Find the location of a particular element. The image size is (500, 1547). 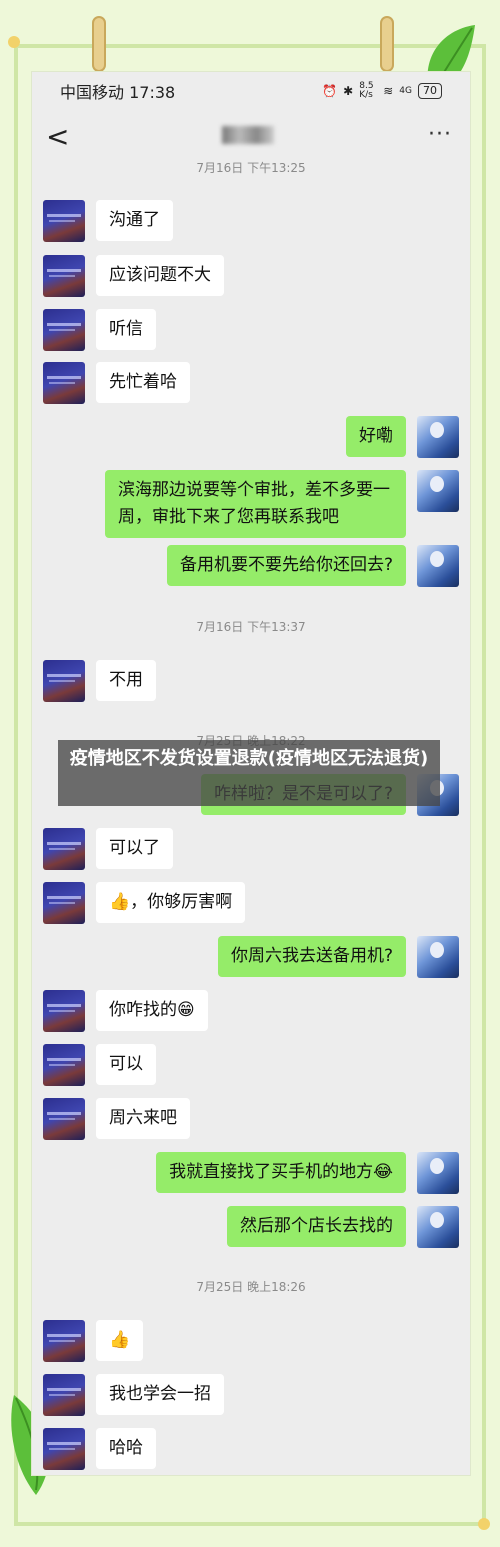

battery-icon: 70 is located at coordinates (430, 91).